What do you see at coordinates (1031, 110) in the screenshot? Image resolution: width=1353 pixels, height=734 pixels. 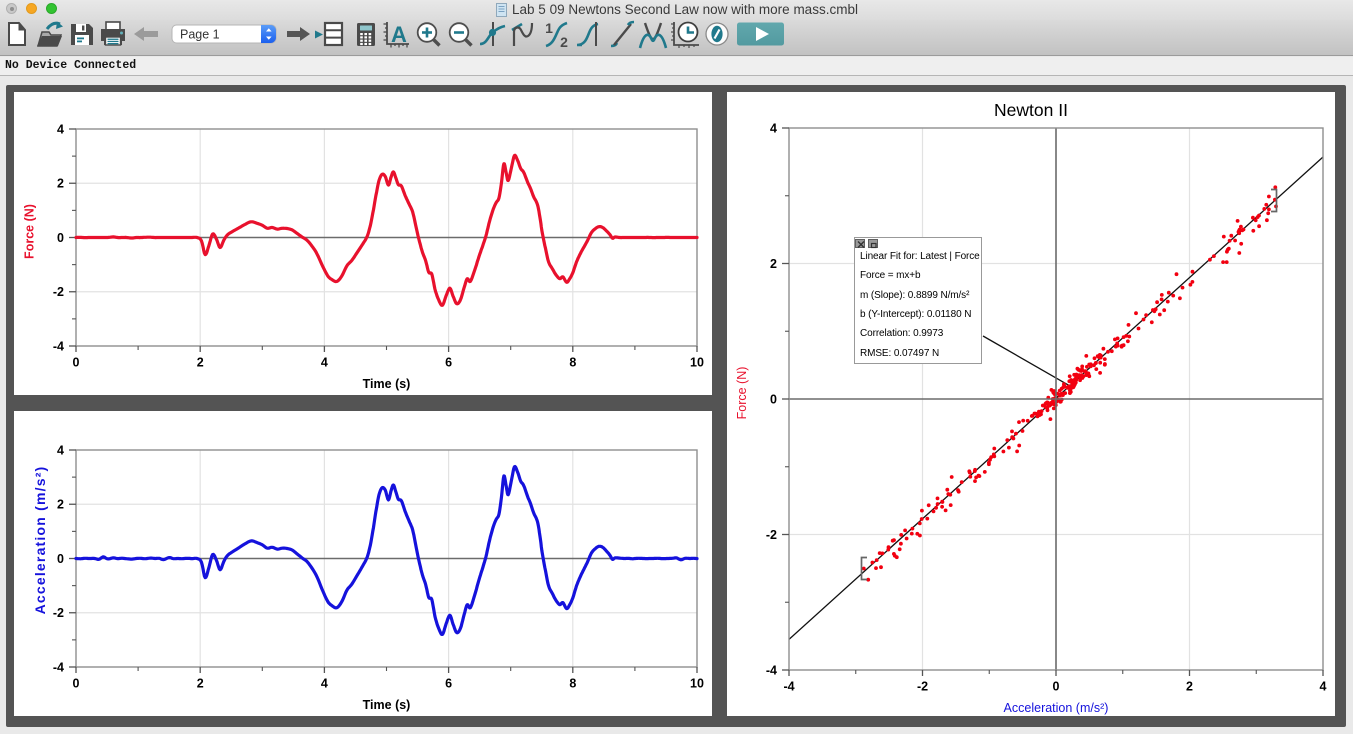 I see `svg-text: Newton II` at bounding box center [1031, 110].